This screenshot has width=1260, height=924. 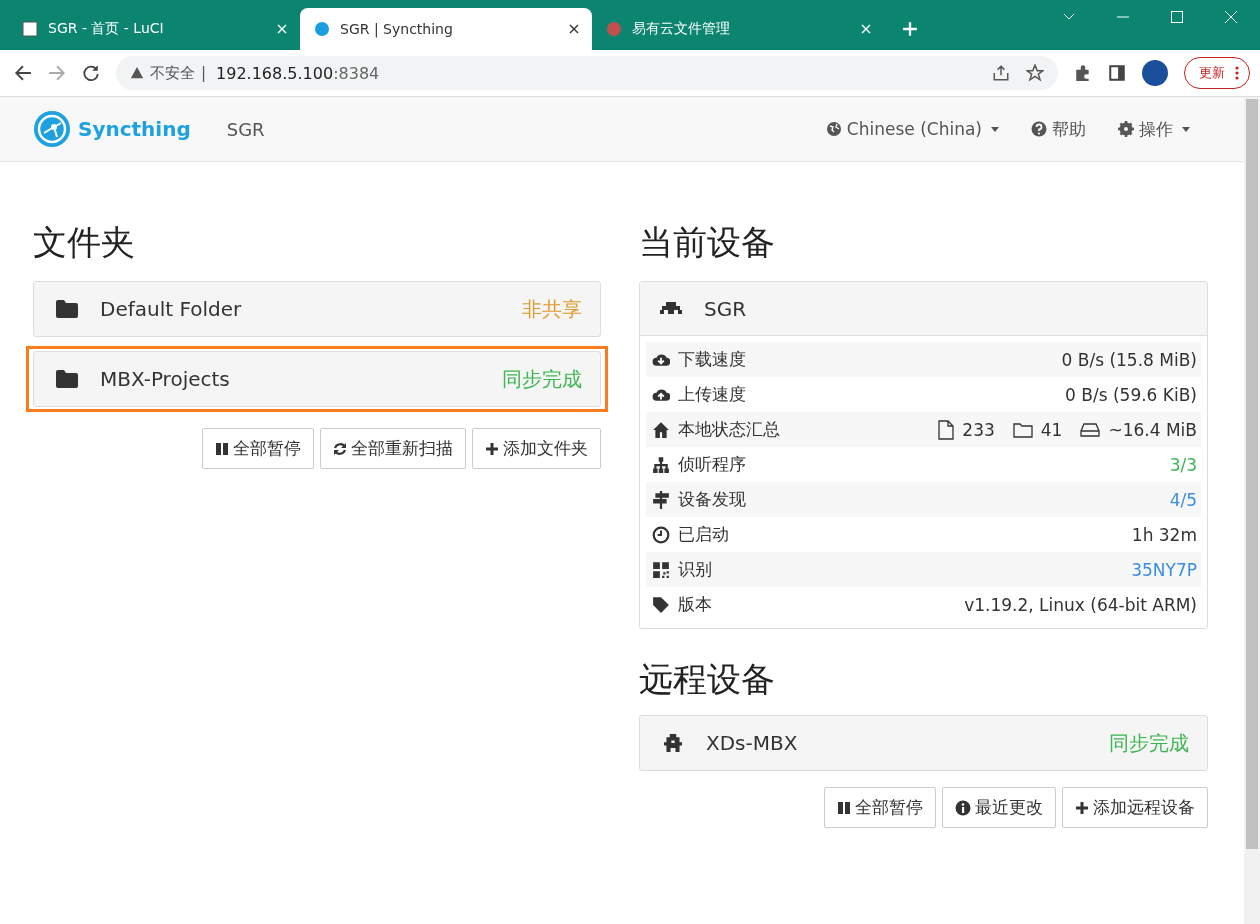 What do you see at coordinates (1051, 429) in the screenshot?
I see `folder-count: 41` at bounding box center [1051, 429].